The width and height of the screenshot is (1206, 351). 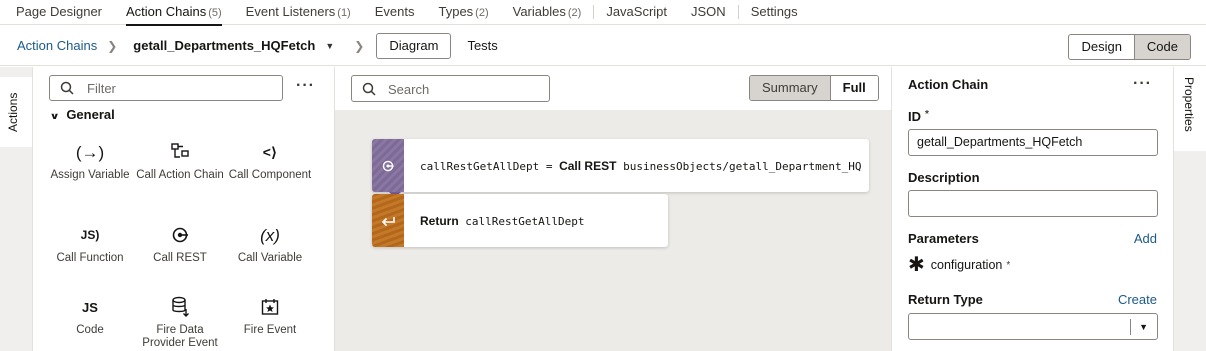 What do you see at coordinates (1033, 326) in the screenshot?
I see `return-type-select: ▼` at bounding box center [1033, 326].